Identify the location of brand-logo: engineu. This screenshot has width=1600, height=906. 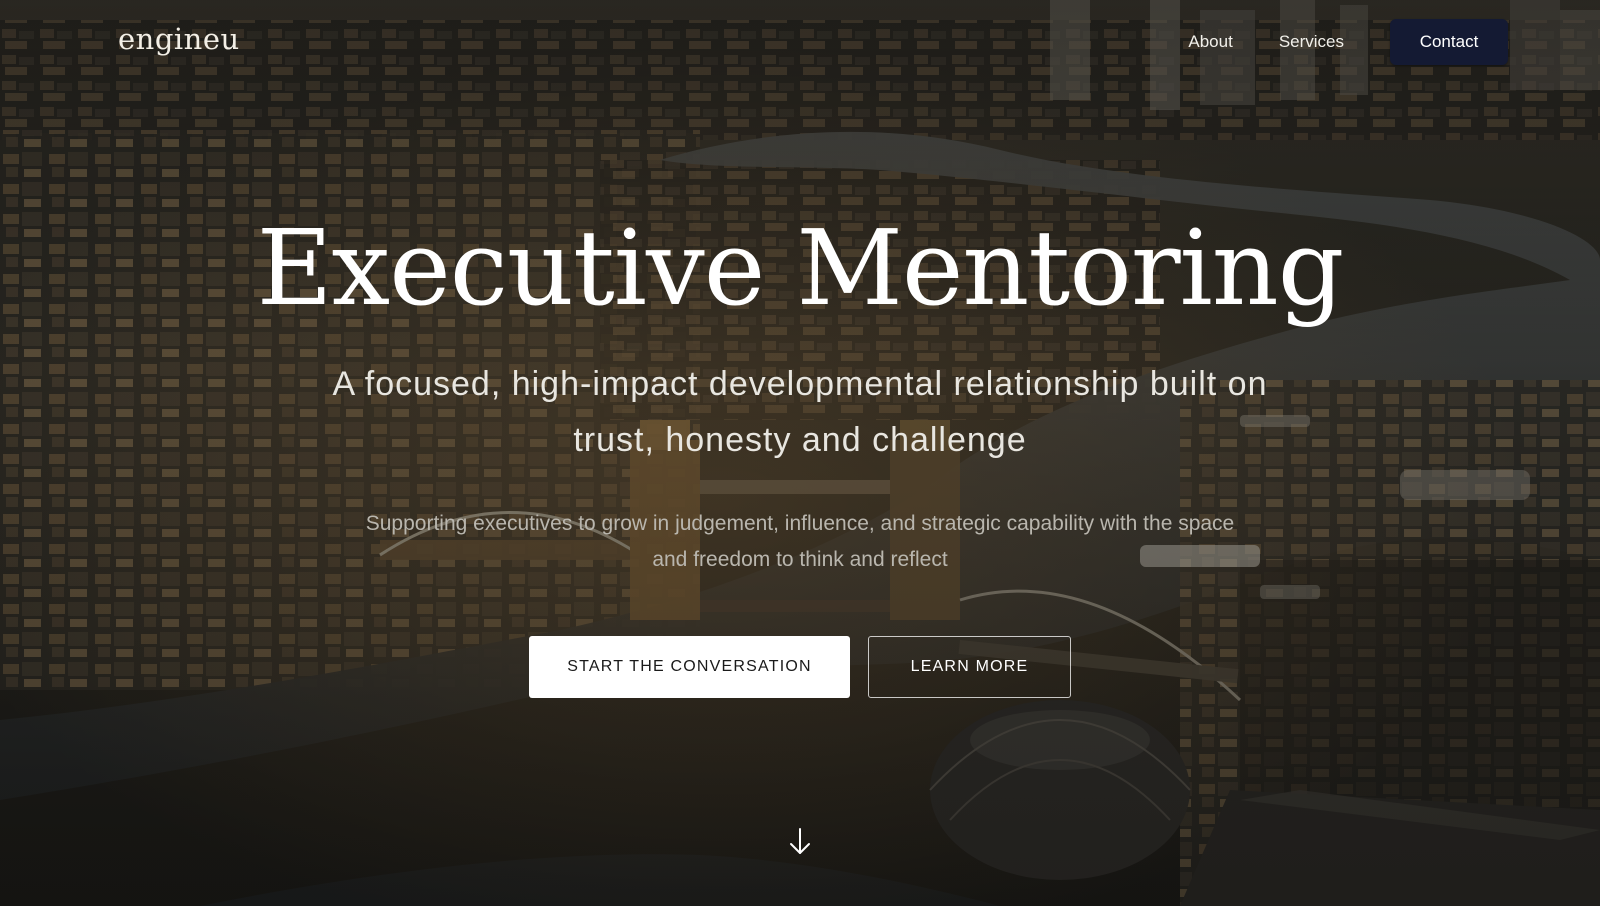
(179, 39).